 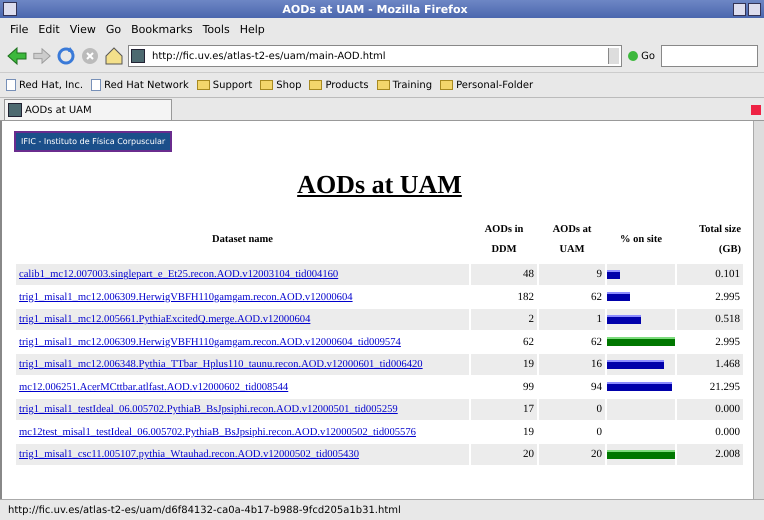 What do you see at coordinates (224, 85) in the screenshot?
I see `bookmark-item: Support` at bounding box center [224, 85].